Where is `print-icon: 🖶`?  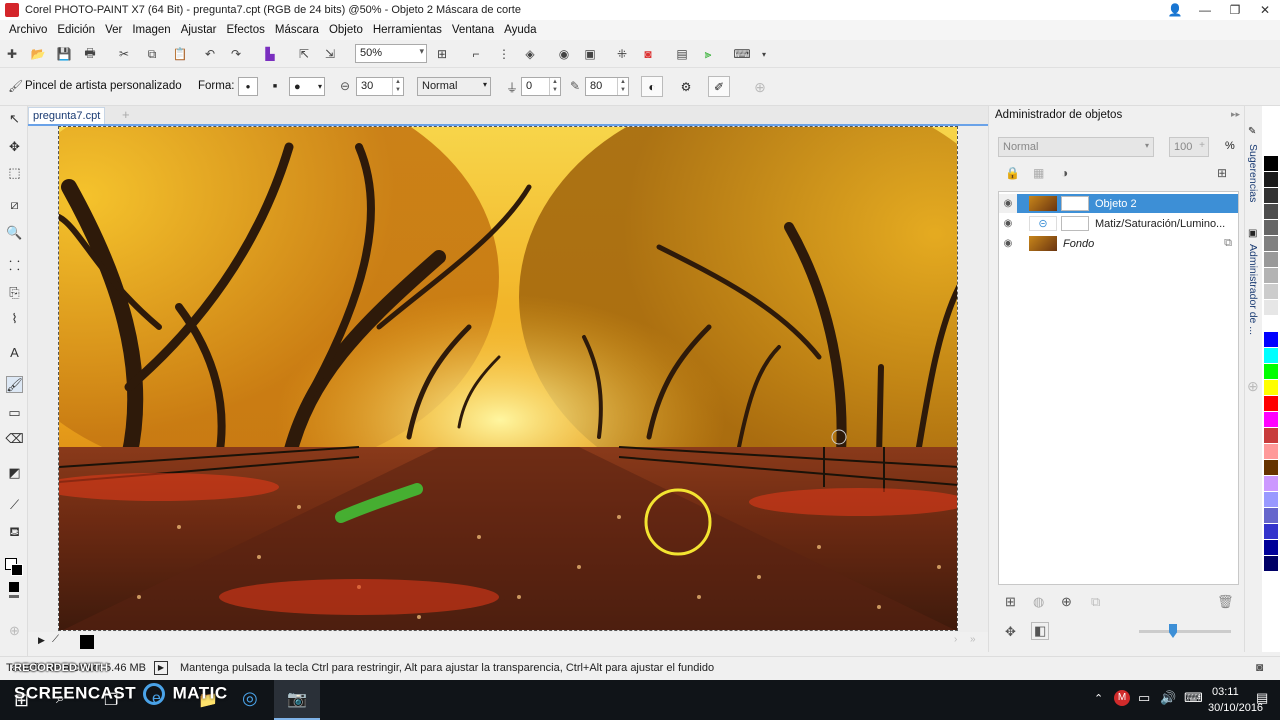
print-icon: 🖶 is located at coordinates (90, 54).